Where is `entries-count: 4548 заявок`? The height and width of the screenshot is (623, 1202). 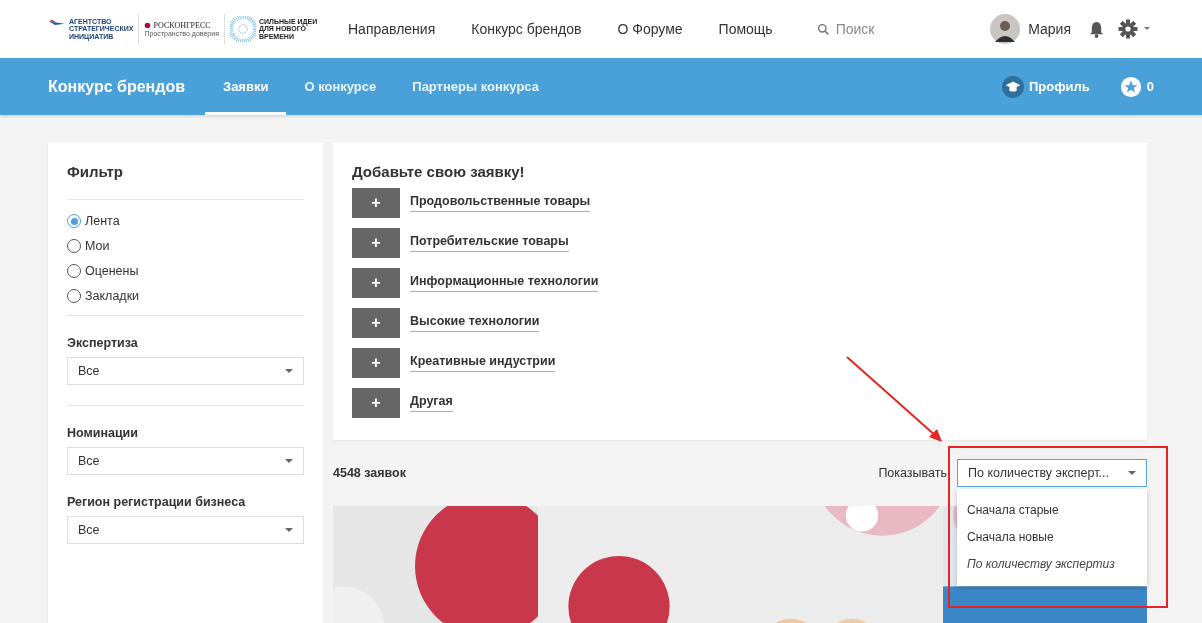 entries-count: 4548 заявок is located at coordinates (369, 473).